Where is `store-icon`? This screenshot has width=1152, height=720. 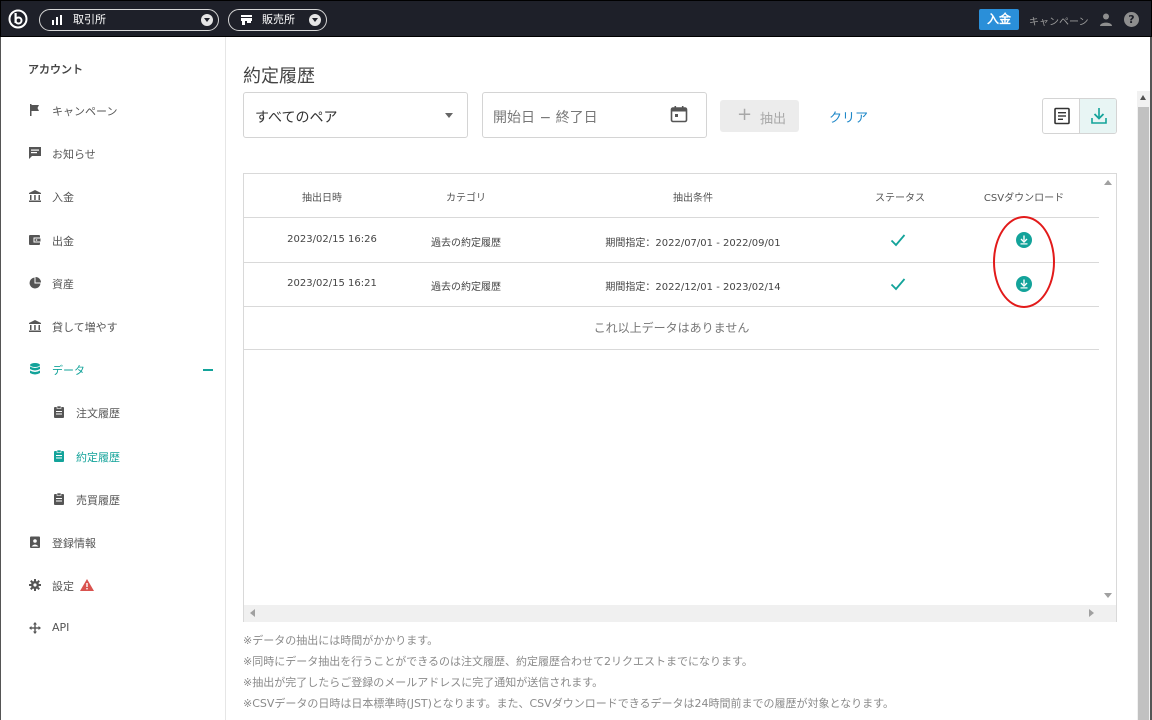
store-icon is located at coordinates (246, 20).